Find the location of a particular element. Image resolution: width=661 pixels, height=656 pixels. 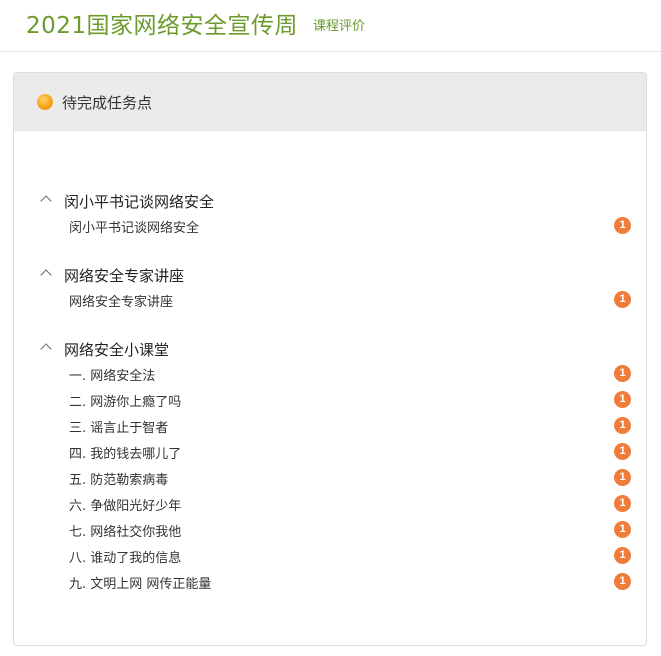

task-item-label: 九. 文明上网 网传正能量 is located at coordinates (140, 582).